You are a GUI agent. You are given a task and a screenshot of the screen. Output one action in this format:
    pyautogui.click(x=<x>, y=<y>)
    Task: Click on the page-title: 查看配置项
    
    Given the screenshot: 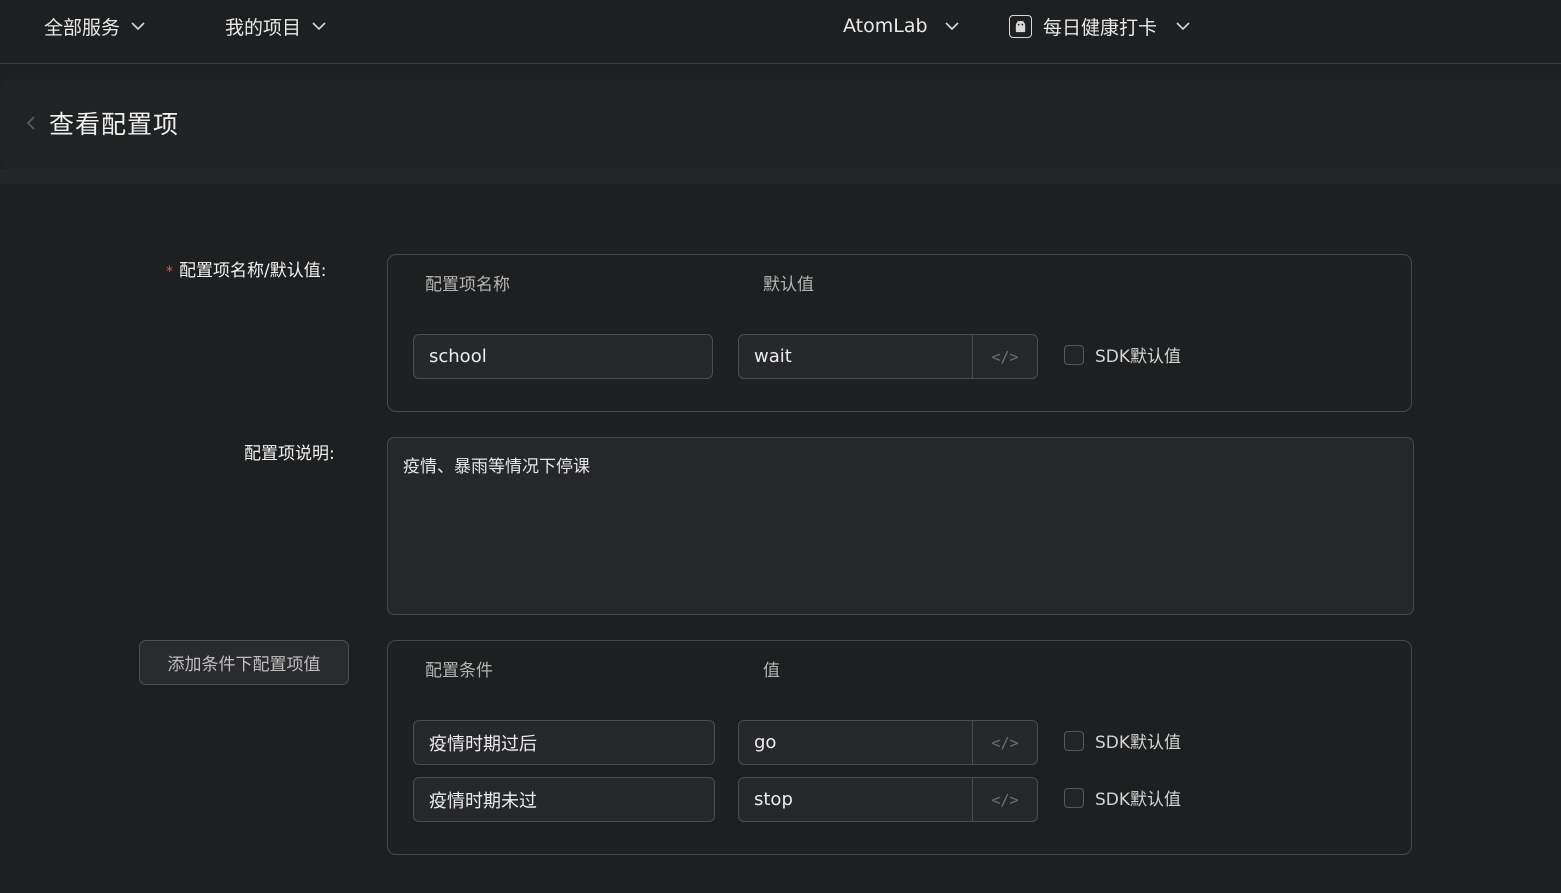 What is the action you would take?
    pyautogui.click(x=114, y=124)
    